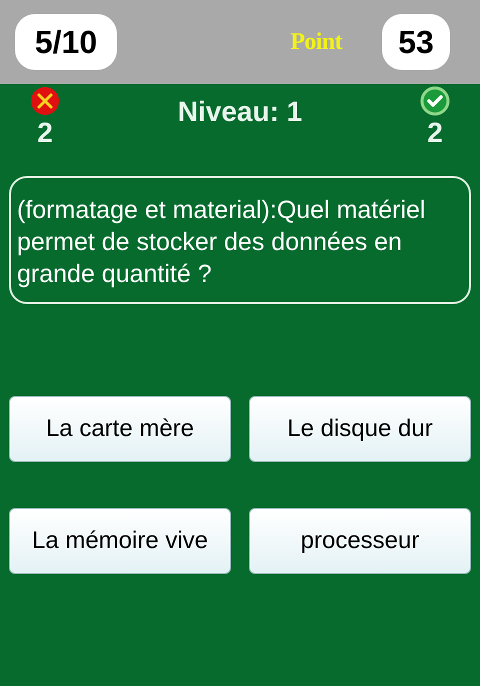 This screenshot has width=480, height=686. What do you see at coordinates (240, 112) in the screenshot?
I see `level-title: Niveau: 1` at bounding box center [240, 112].